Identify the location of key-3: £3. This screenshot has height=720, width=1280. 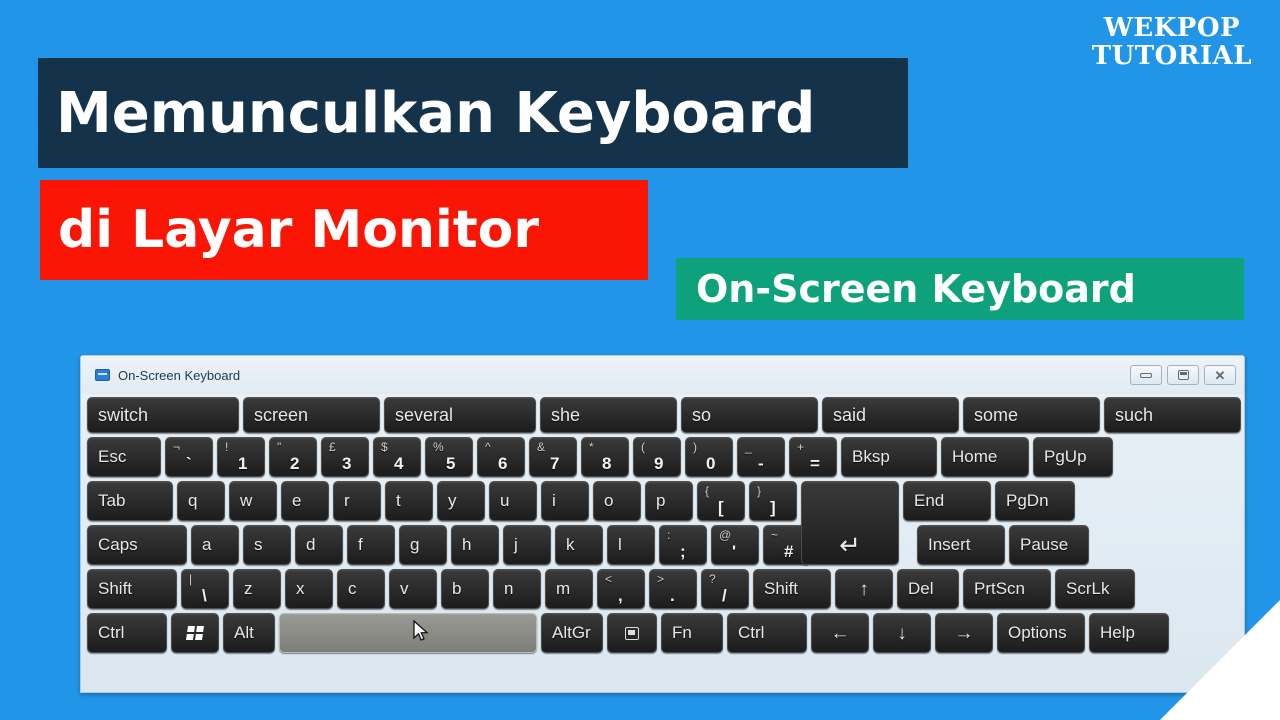
(345, 457).